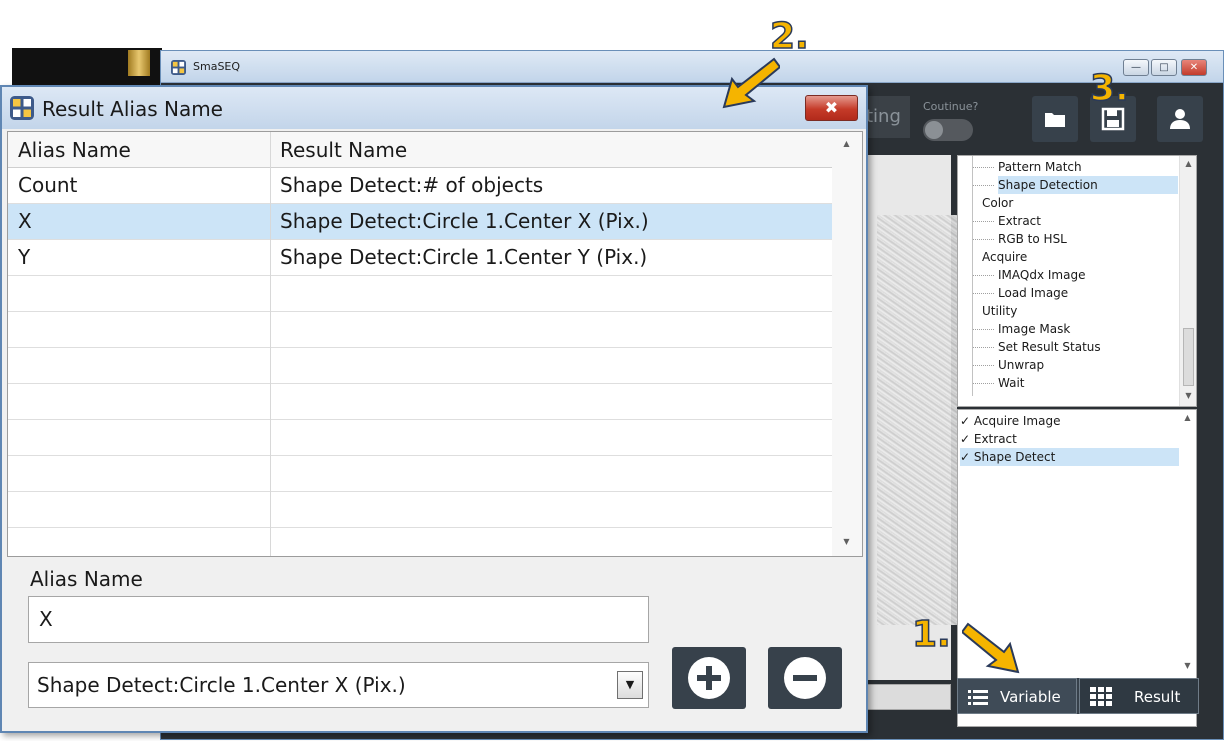 The image size is (1224, 741). What do you see at coordinates (883, 116) in the screenshot?
I see `setting-button-label: ting` at bounding box center [883, 116].